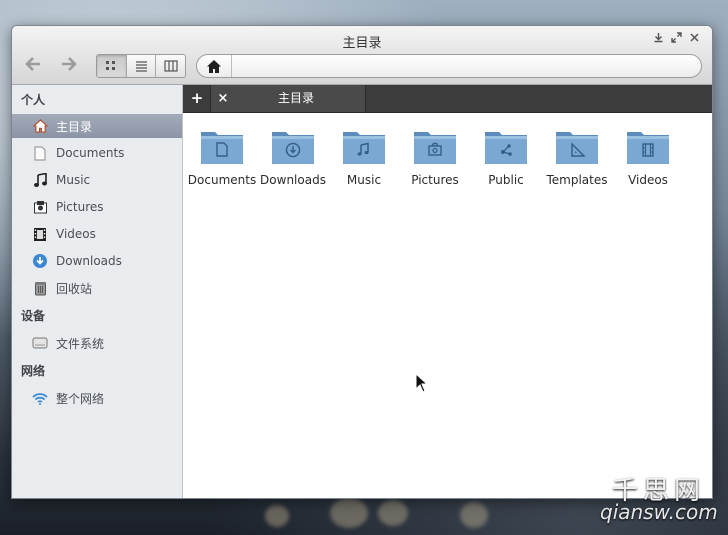  I want to click on folder-item-pictures: Pictures, so click(435, 157).